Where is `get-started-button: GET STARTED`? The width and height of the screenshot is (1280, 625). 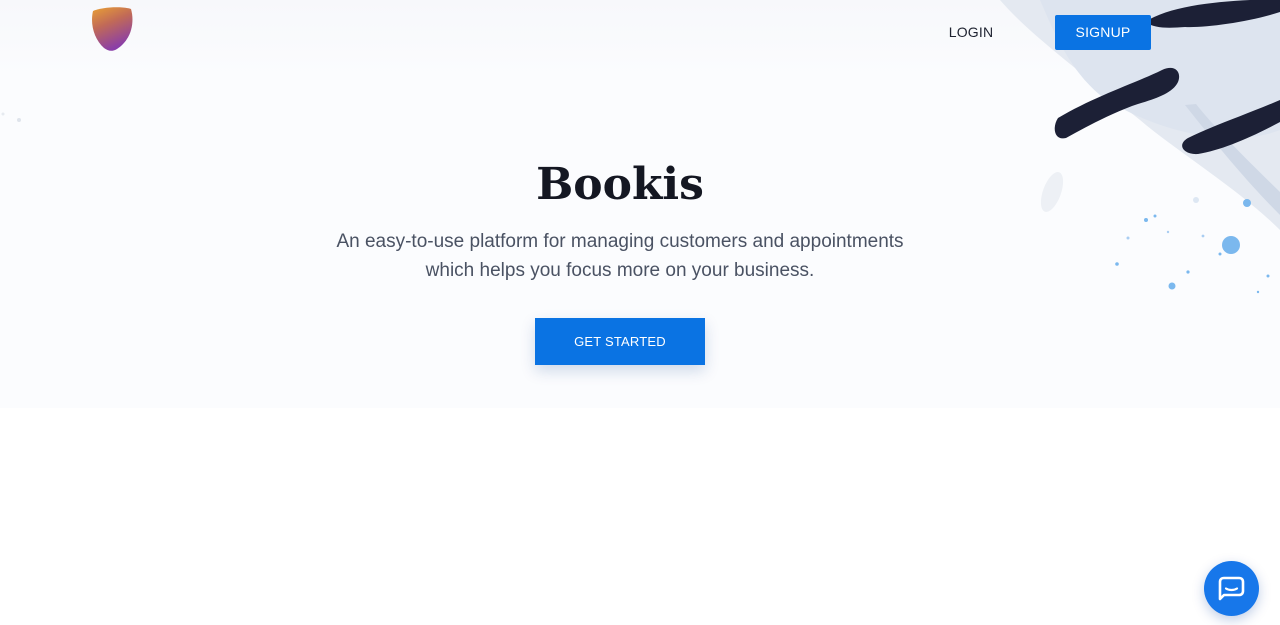 get-started-button: GET STARTED is located at coordinates (620, 341).